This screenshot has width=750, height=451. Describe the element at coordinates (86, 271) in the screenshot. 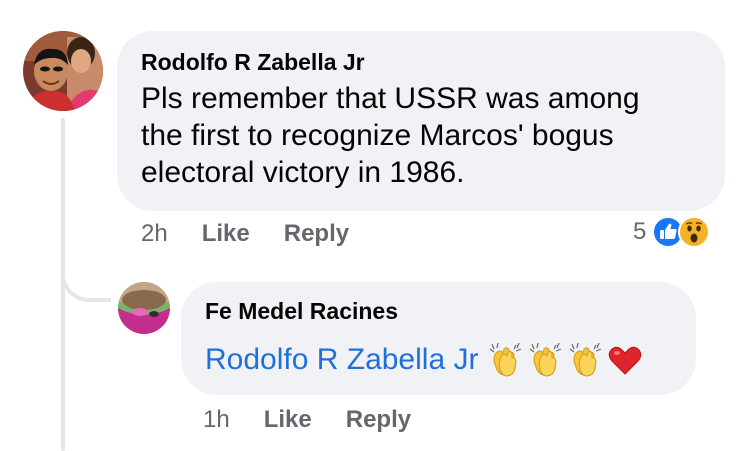

I see `reply-connector` at that location.